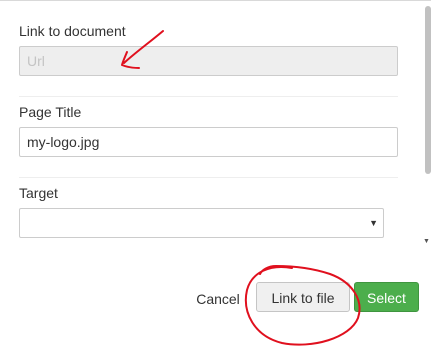 The height and width of the screenshot is (348, 431). Describe the element at coordinates (201, 223) in the screenshot. I see `target-select: ▼` at that location.